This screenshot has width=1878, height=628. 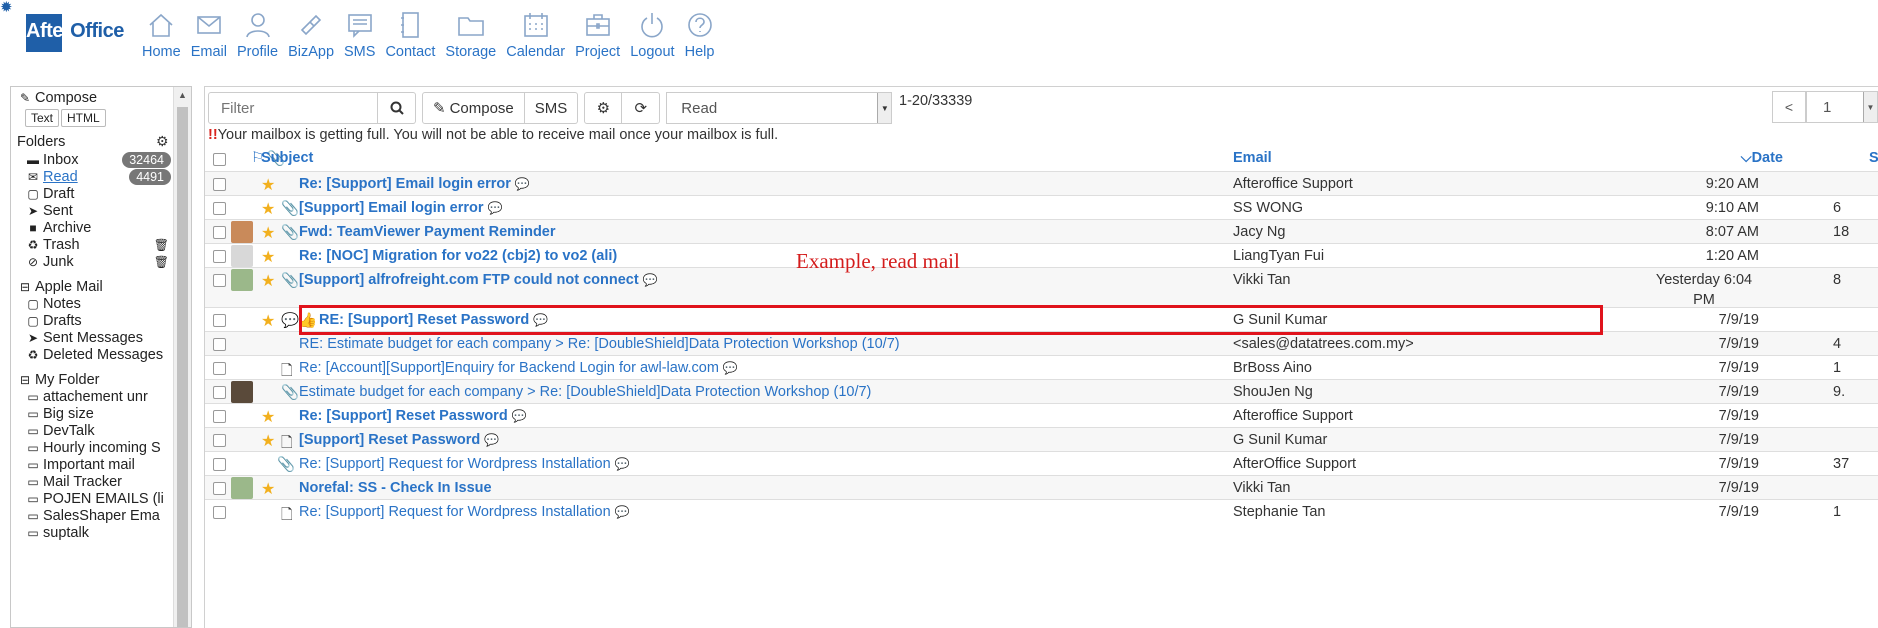 What do you see at coordinates (94, 499) in the screenshot?
I see `sidebar-folder: ▭ POJEN EMAILS (li` at bounding box center [94, 499].